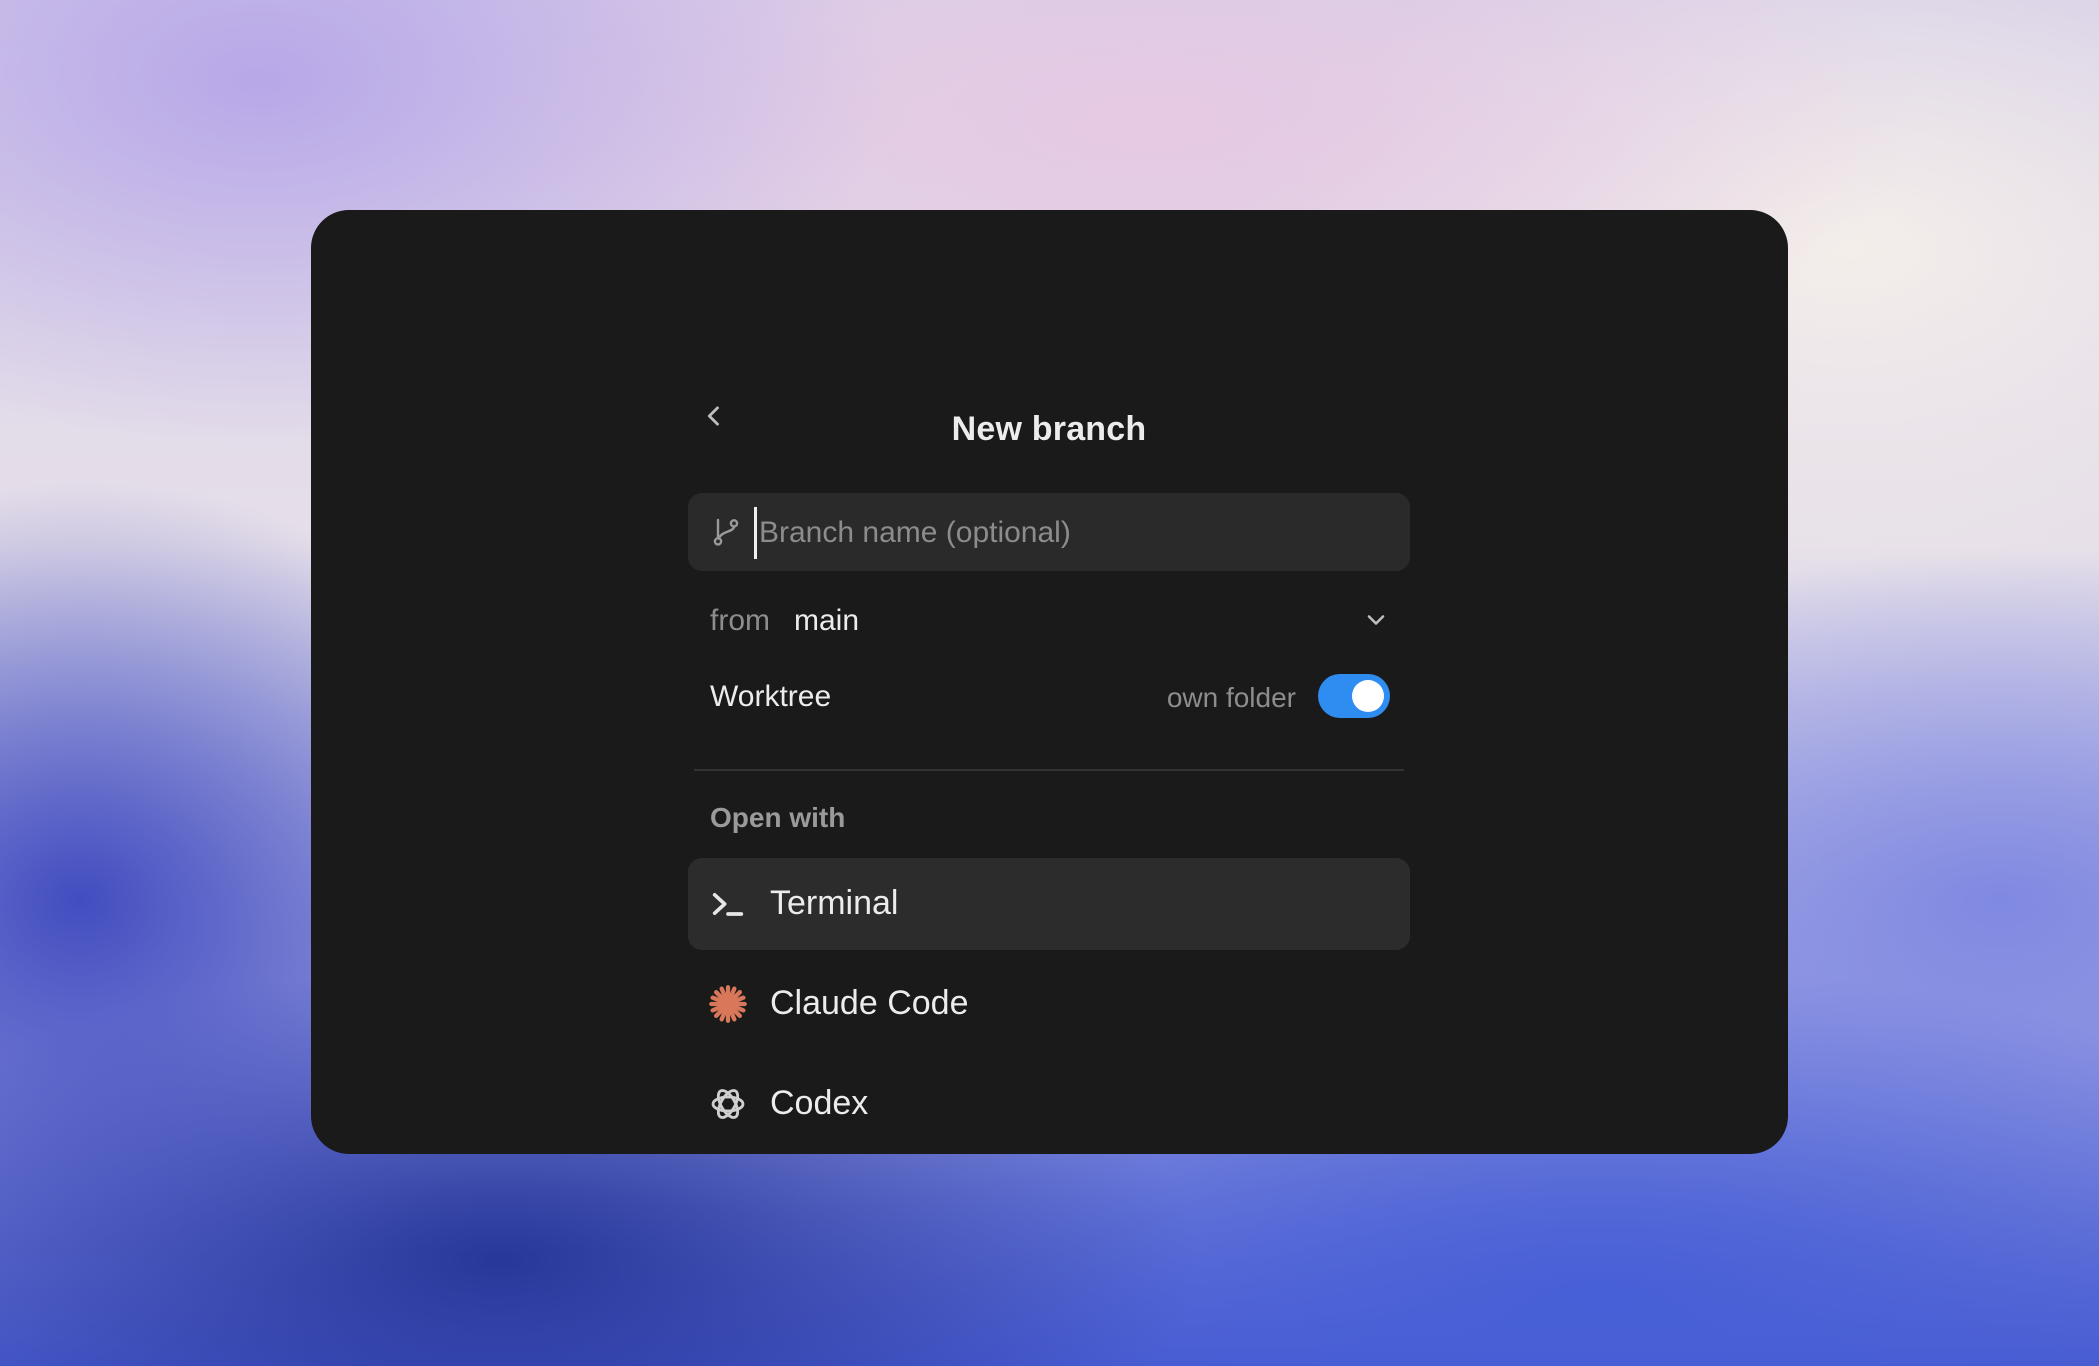 This screenshot has width=2099, height=1366. I want to click on claude-icon, so click(728, 1004).